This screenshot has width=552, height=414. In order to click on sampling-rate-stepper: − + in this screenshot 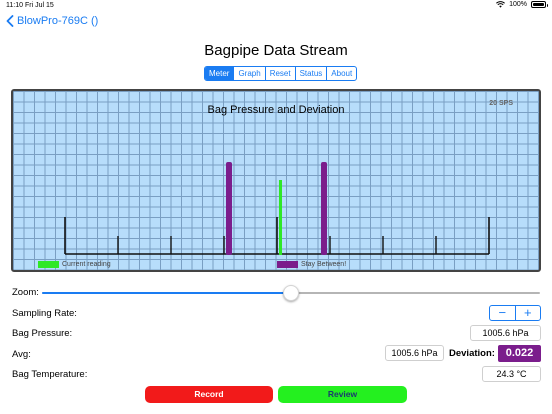, I will do `click(515, 313)`.